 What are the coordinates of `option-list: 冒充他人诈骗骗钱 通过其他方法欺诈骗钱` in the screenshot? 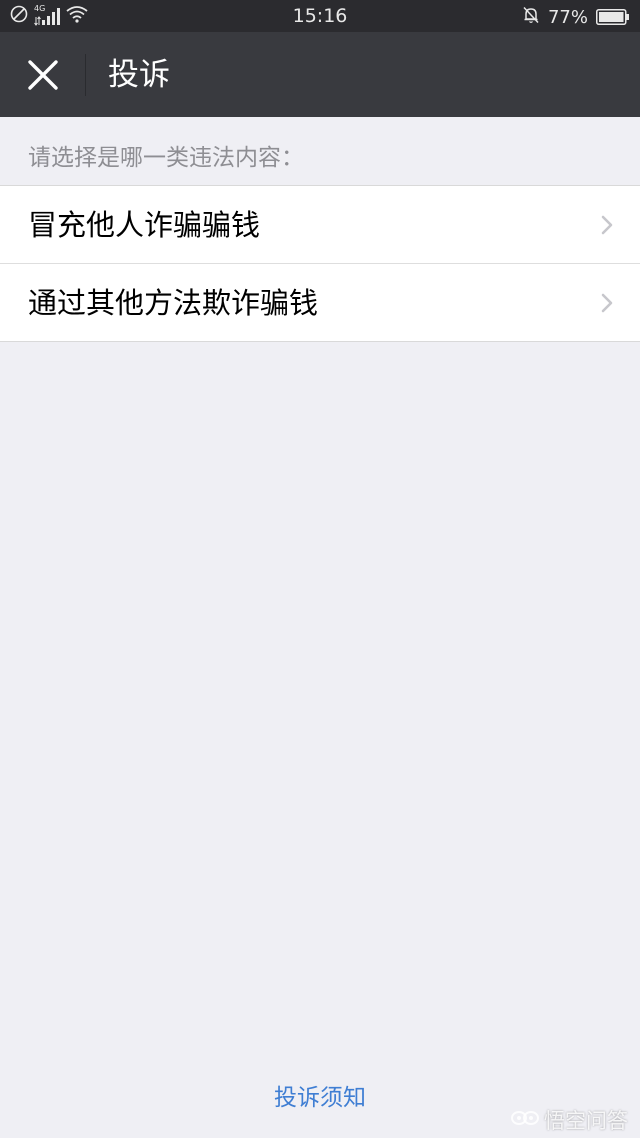 It's located at (320, 263).